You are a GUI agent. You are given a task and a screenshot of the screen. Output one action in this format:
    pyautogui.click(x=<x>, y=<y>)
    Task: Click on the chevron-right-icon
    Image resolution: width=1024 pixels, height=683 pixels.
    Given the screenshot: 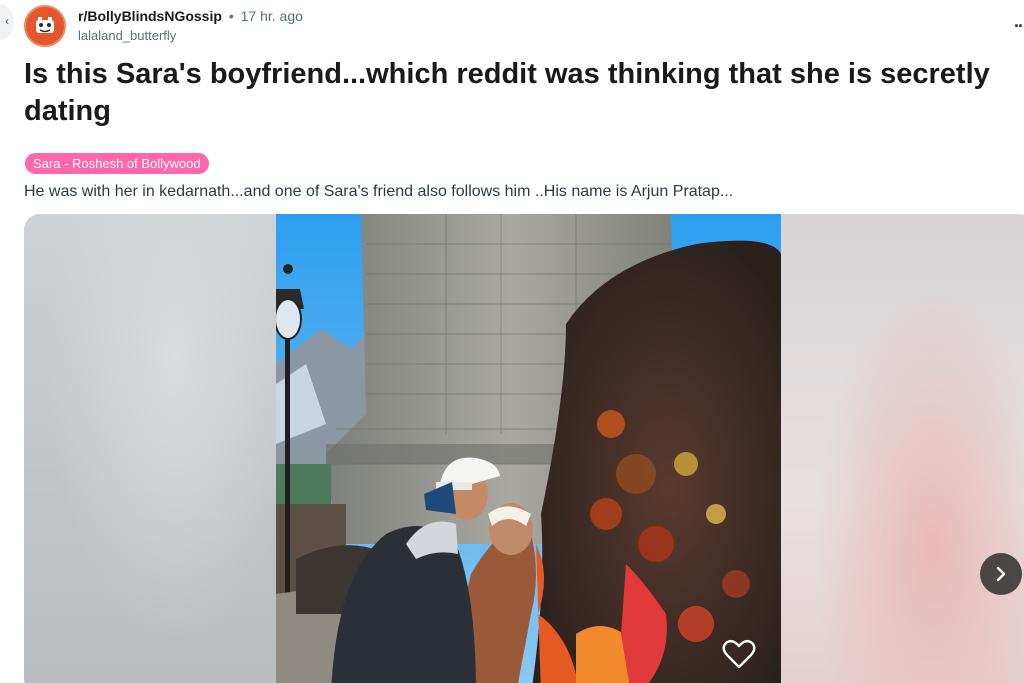 What is the action you would take?
    pyautogui.click(x=1001, y=574)
    